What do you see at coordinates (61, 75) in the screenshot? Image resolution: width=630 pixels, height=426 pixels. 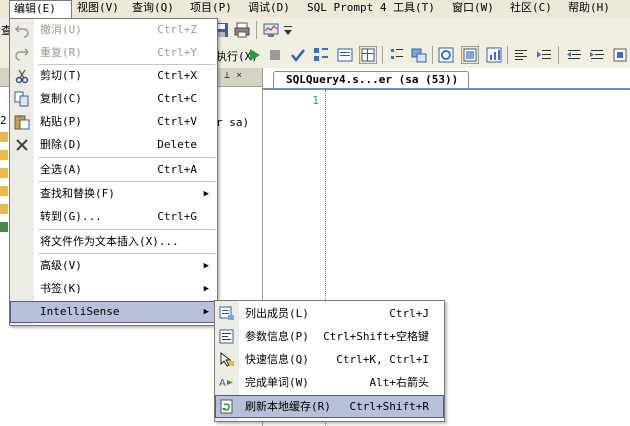 I see `menu-item-label: 剪切(T)` at bounding box center [61, 75].